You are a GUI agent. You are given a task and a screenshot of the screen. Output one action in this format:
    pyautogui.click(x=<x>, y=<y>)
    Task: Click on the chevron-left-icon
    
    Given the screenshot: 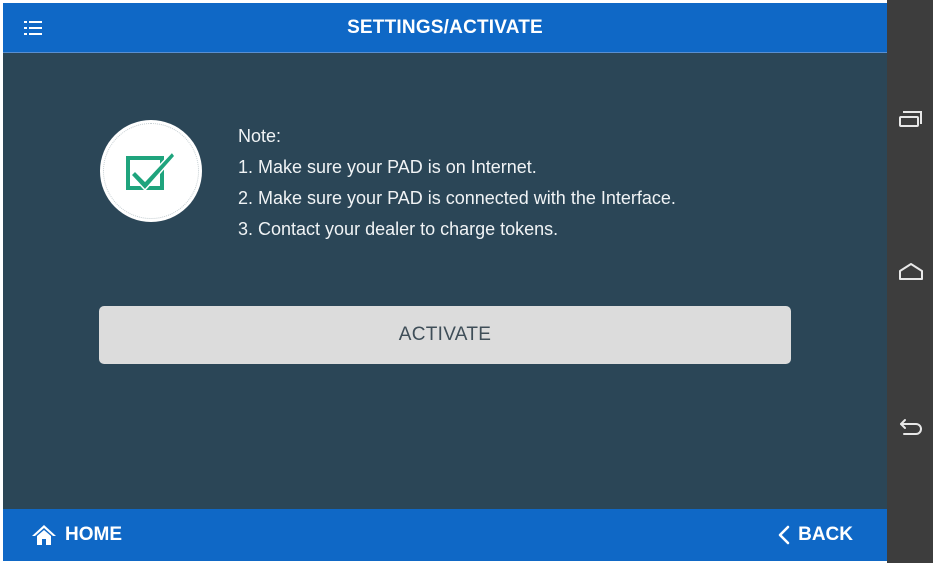 What is the action you would take?
    pyautogui.click(x=784, y=535)
    